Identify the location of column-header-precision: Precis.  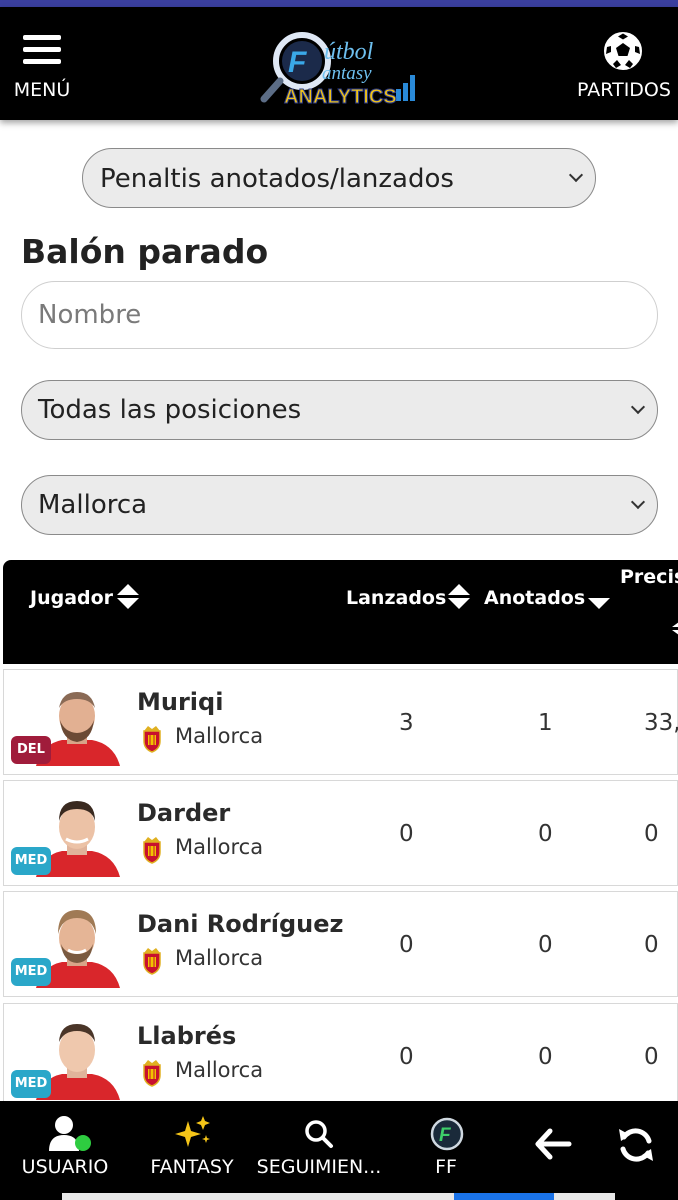
(649, 577).